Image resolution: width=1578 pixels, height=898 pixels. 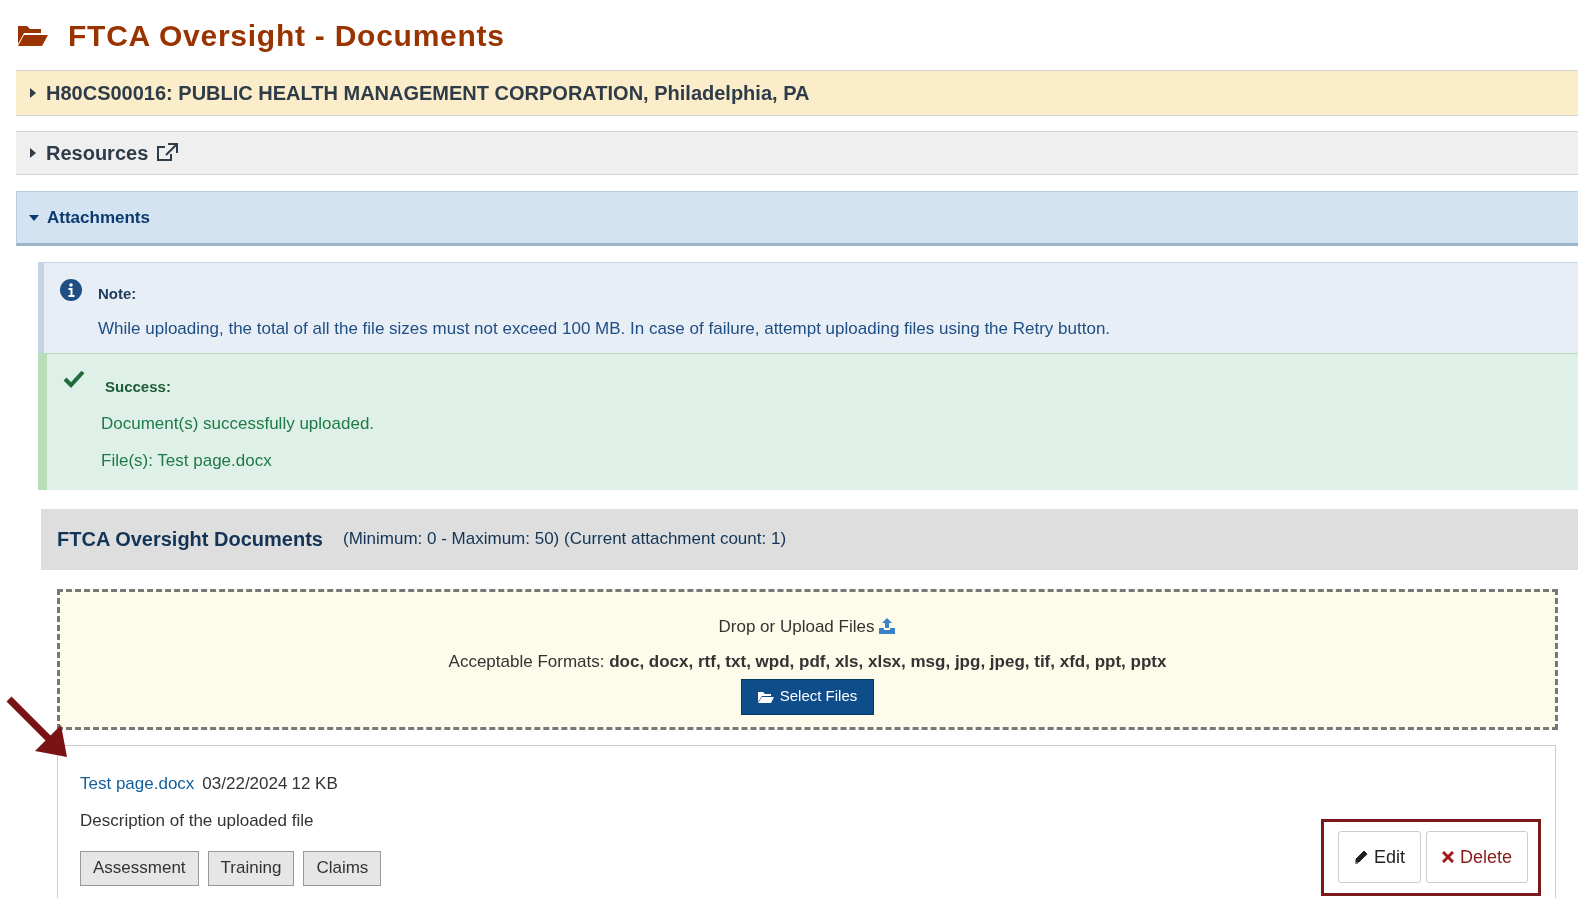 What do you see at coordinates (797, 218) in the screenshot?
I see `section-header: Attachments` at bounding box center [797, 218].